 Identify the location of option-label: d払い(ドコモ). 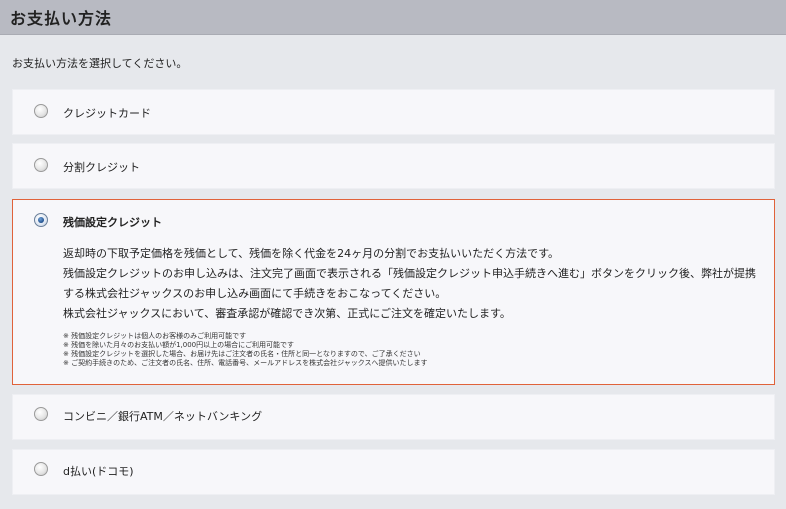
(98, 471).